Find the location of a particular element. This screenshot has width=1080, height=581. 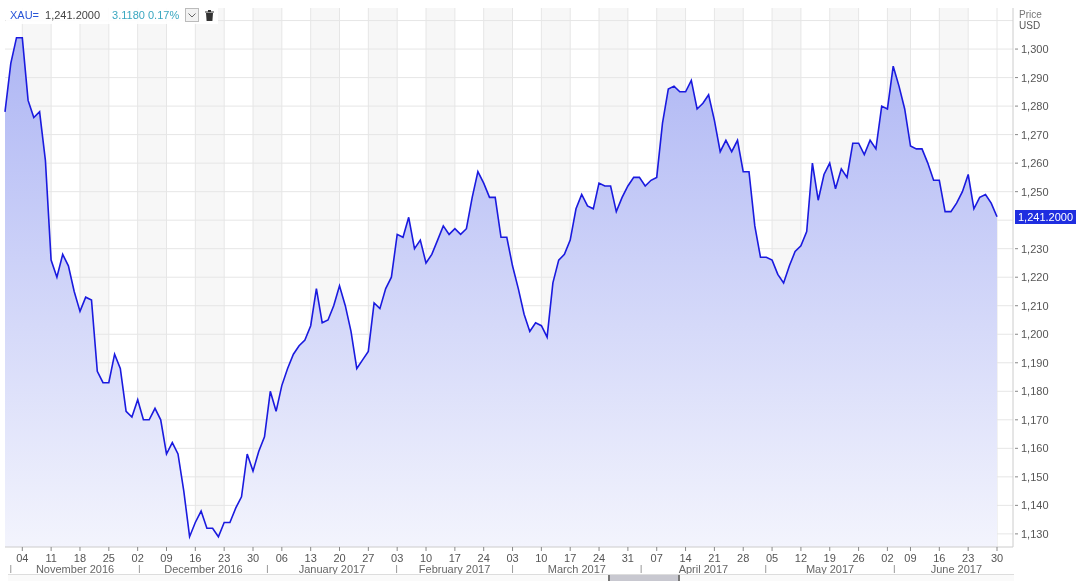

chevron-down-icon is located at coordinates (192, 15).